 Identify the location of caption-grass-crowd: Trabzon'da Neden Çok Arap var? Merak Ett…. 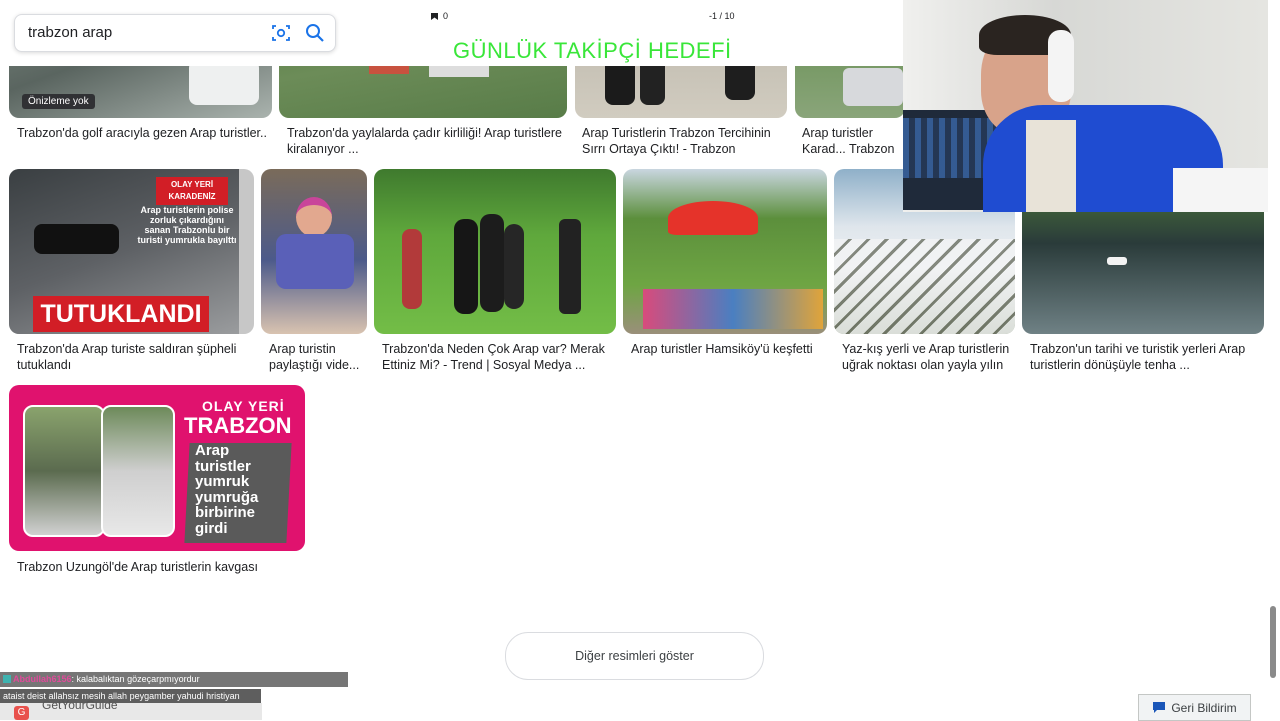
(498, 357).